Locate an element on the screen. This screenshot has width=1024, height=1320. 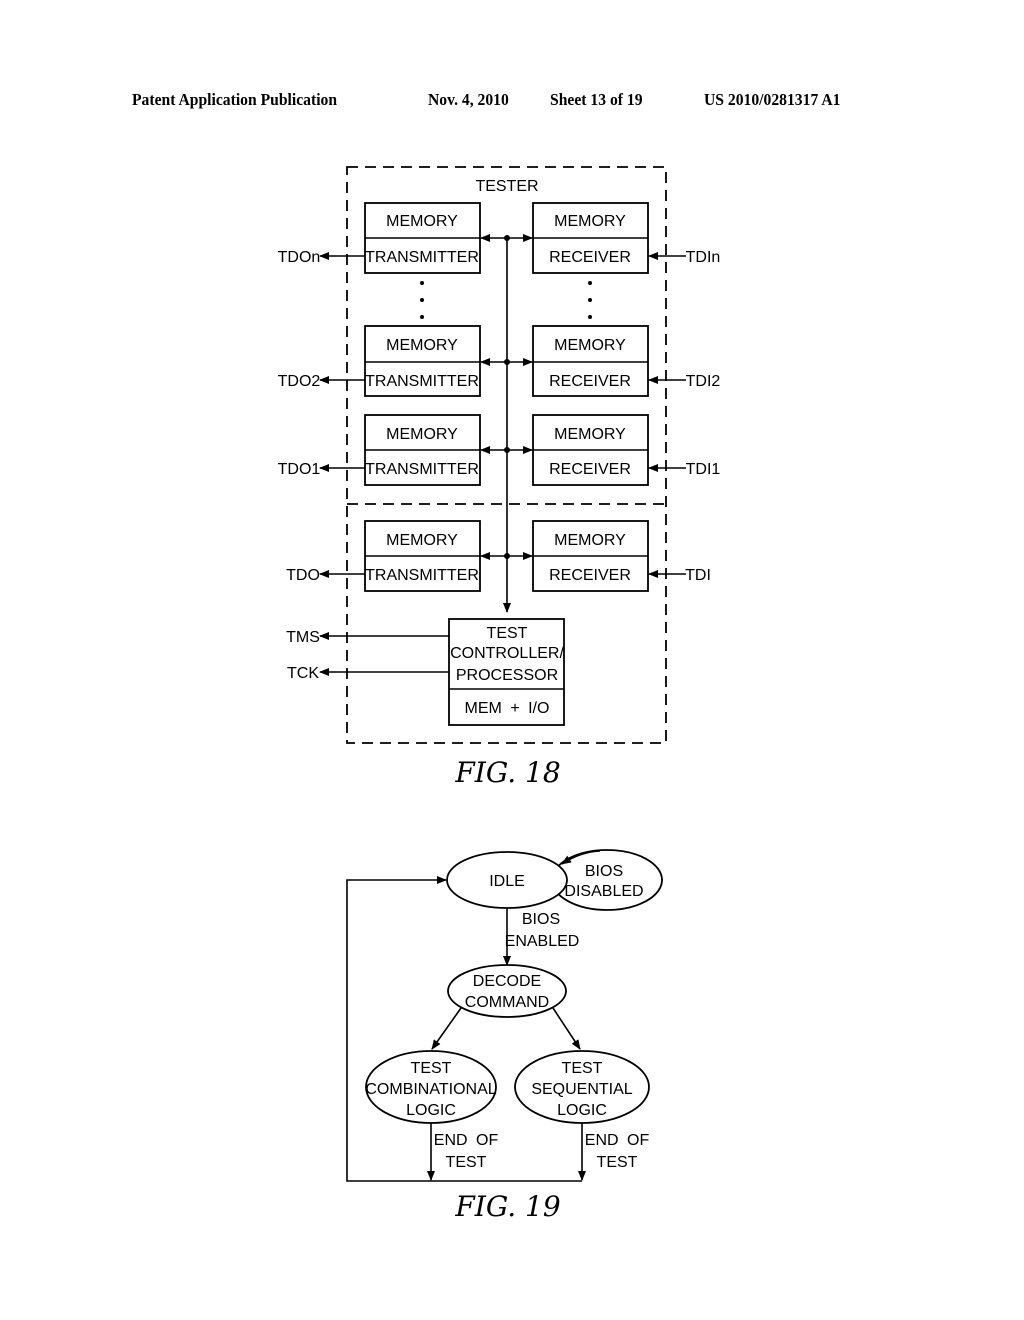
decode-line2: COMMAND is located at coordinates (507, 1002).